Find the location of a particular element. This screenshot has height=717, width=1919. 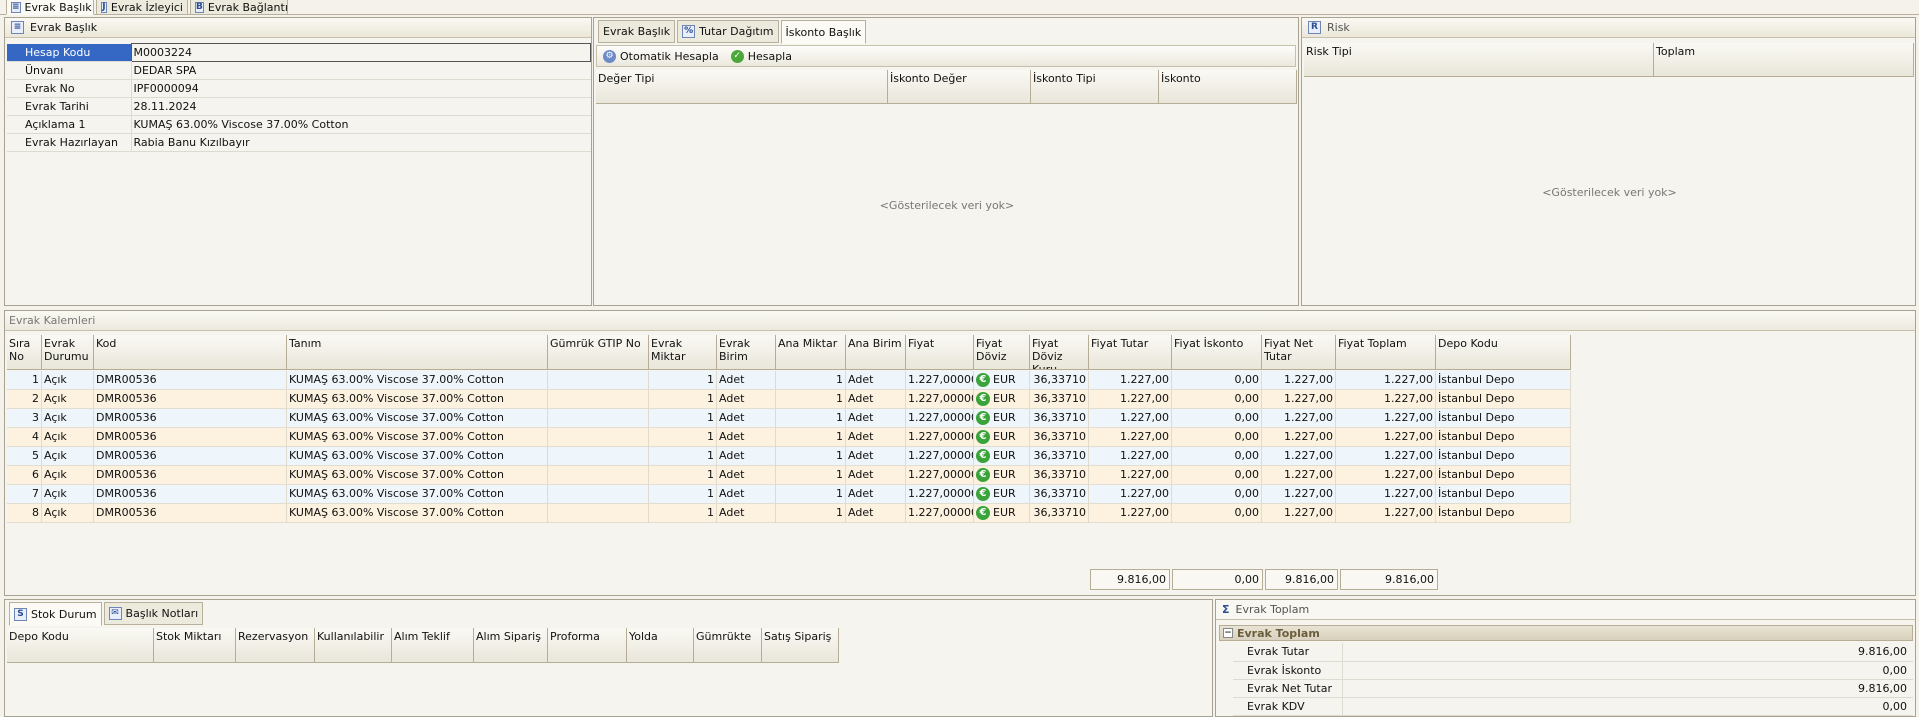

column-header: Ana Birim is located at coordinates (876, 352).